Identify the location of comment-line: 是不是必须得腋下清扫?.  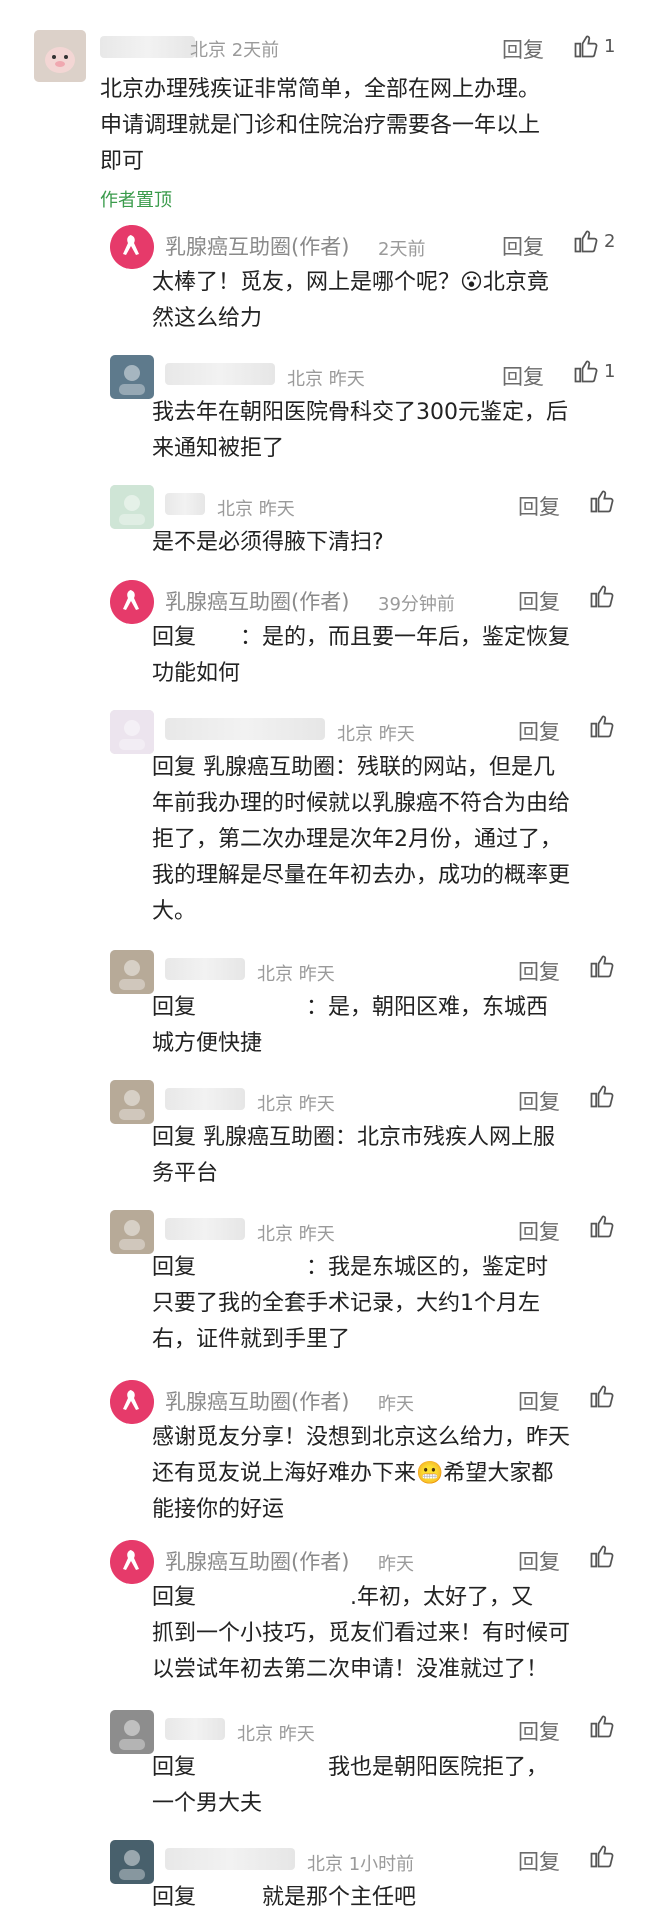
(268, 542).